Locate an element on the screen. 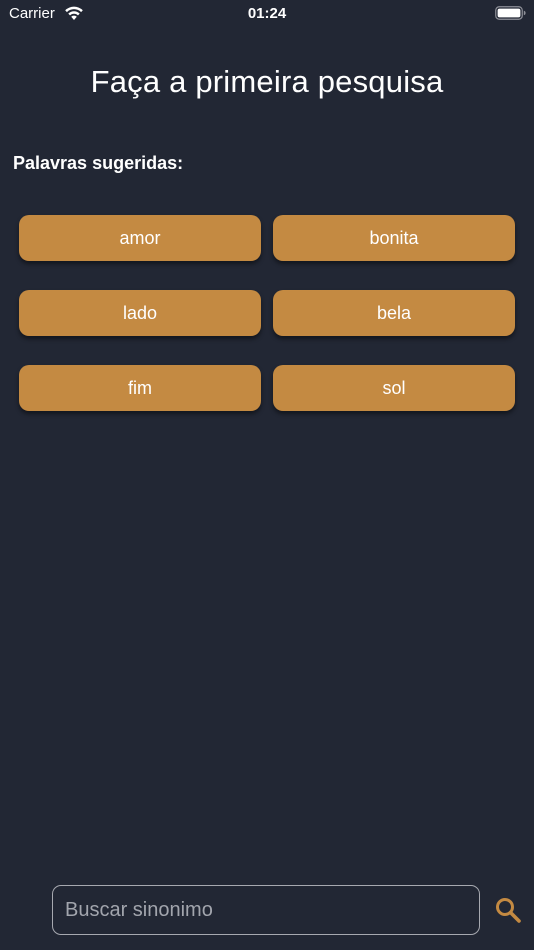 This screenshot has height=950, width=534. suggestion-button-amor: amor is located at coordinates (140, 238).